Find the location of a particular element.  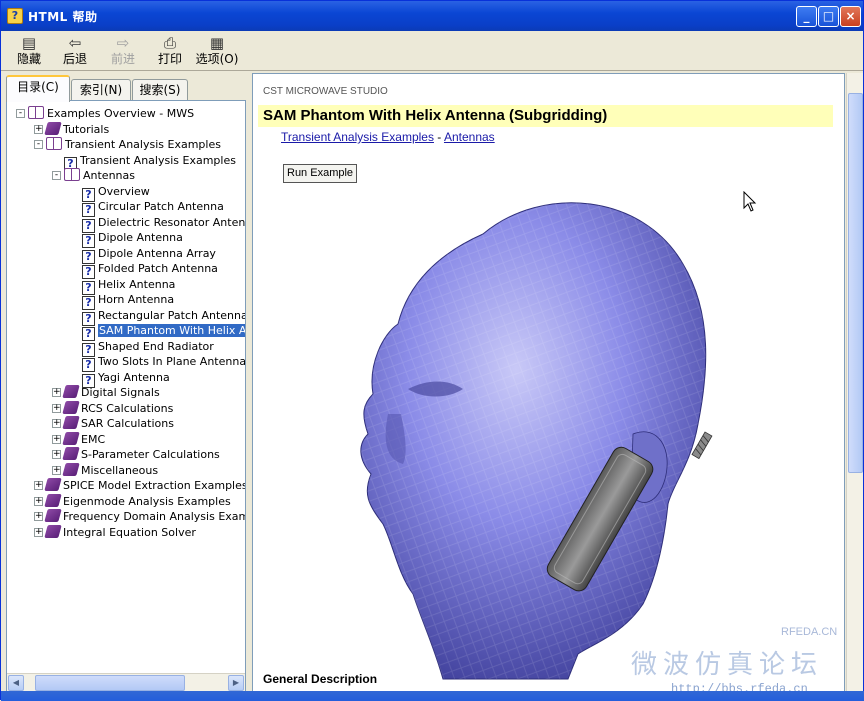

tree-item-label: SPICE Model Extraction Examples is located at coordinates (154, 485).